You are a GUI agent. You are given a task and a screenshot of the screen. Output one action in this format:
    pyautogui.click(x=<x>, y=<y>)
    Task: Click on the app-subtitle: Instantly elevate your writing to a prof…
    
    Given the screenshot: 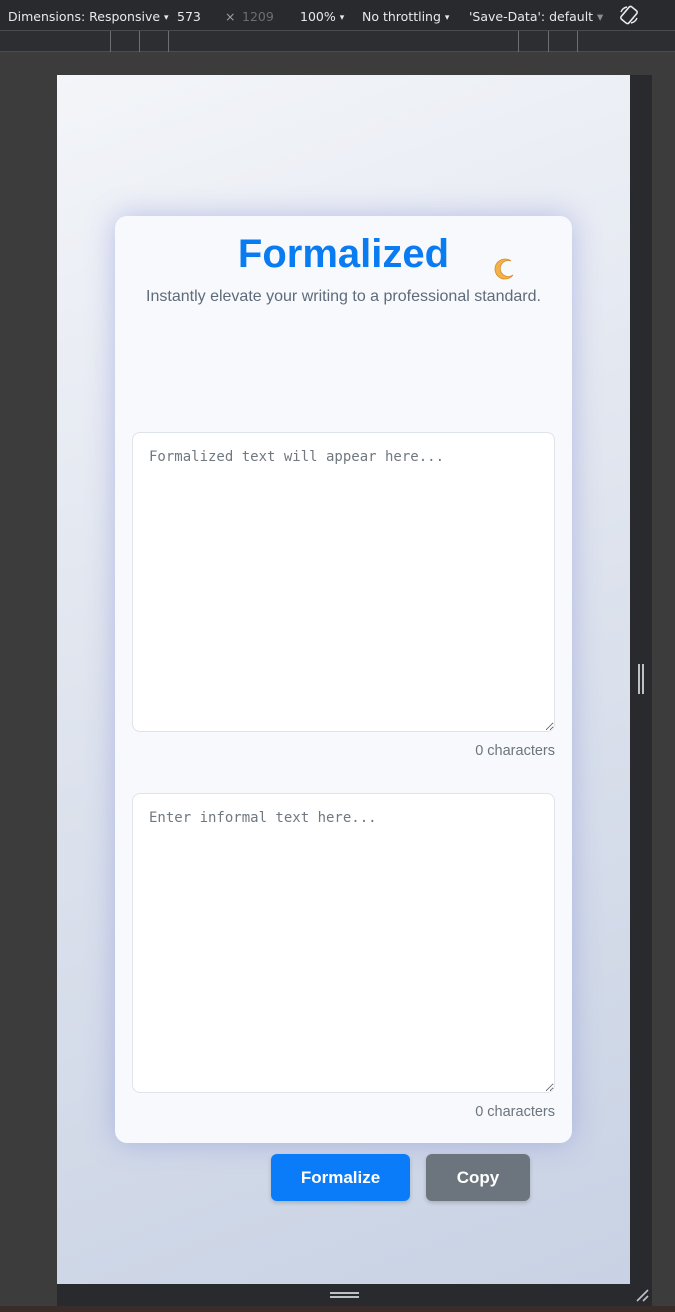 What is the action you would take?
    pyautogui.click(x=343, y=296)
    